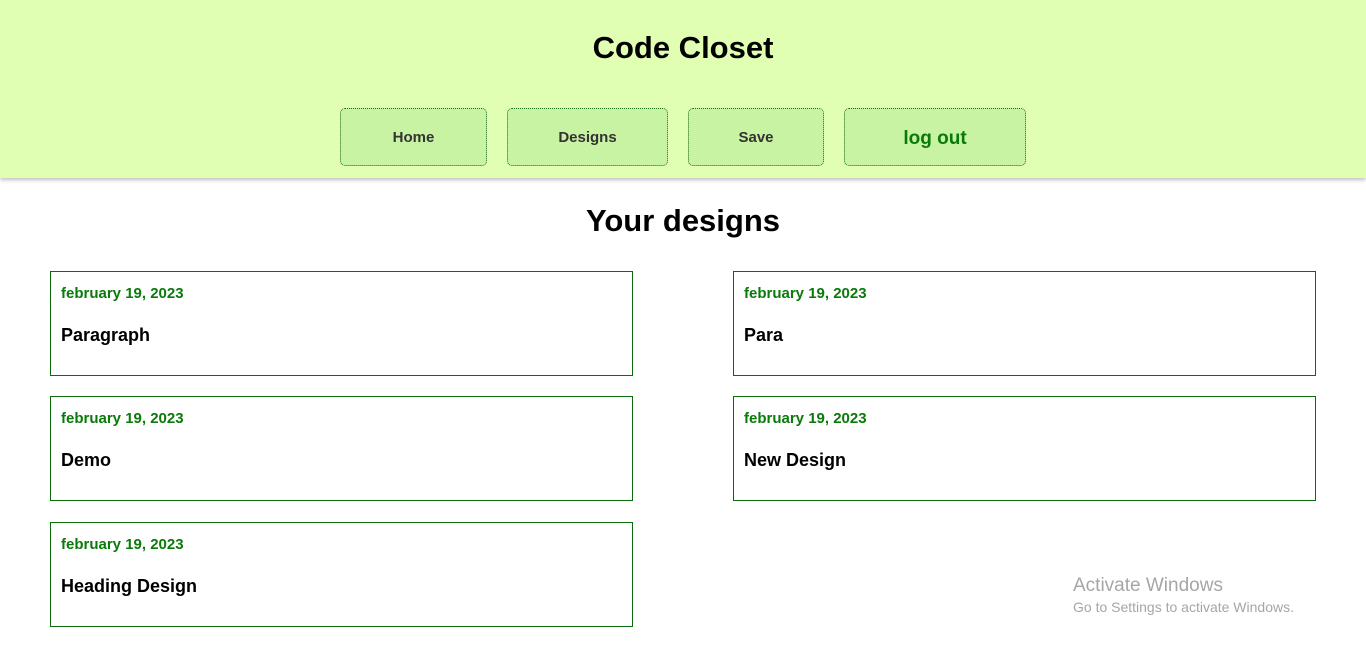 This screenshot has height=650, width=1366. I want to click on design-name: New Design, so click(795, 460).